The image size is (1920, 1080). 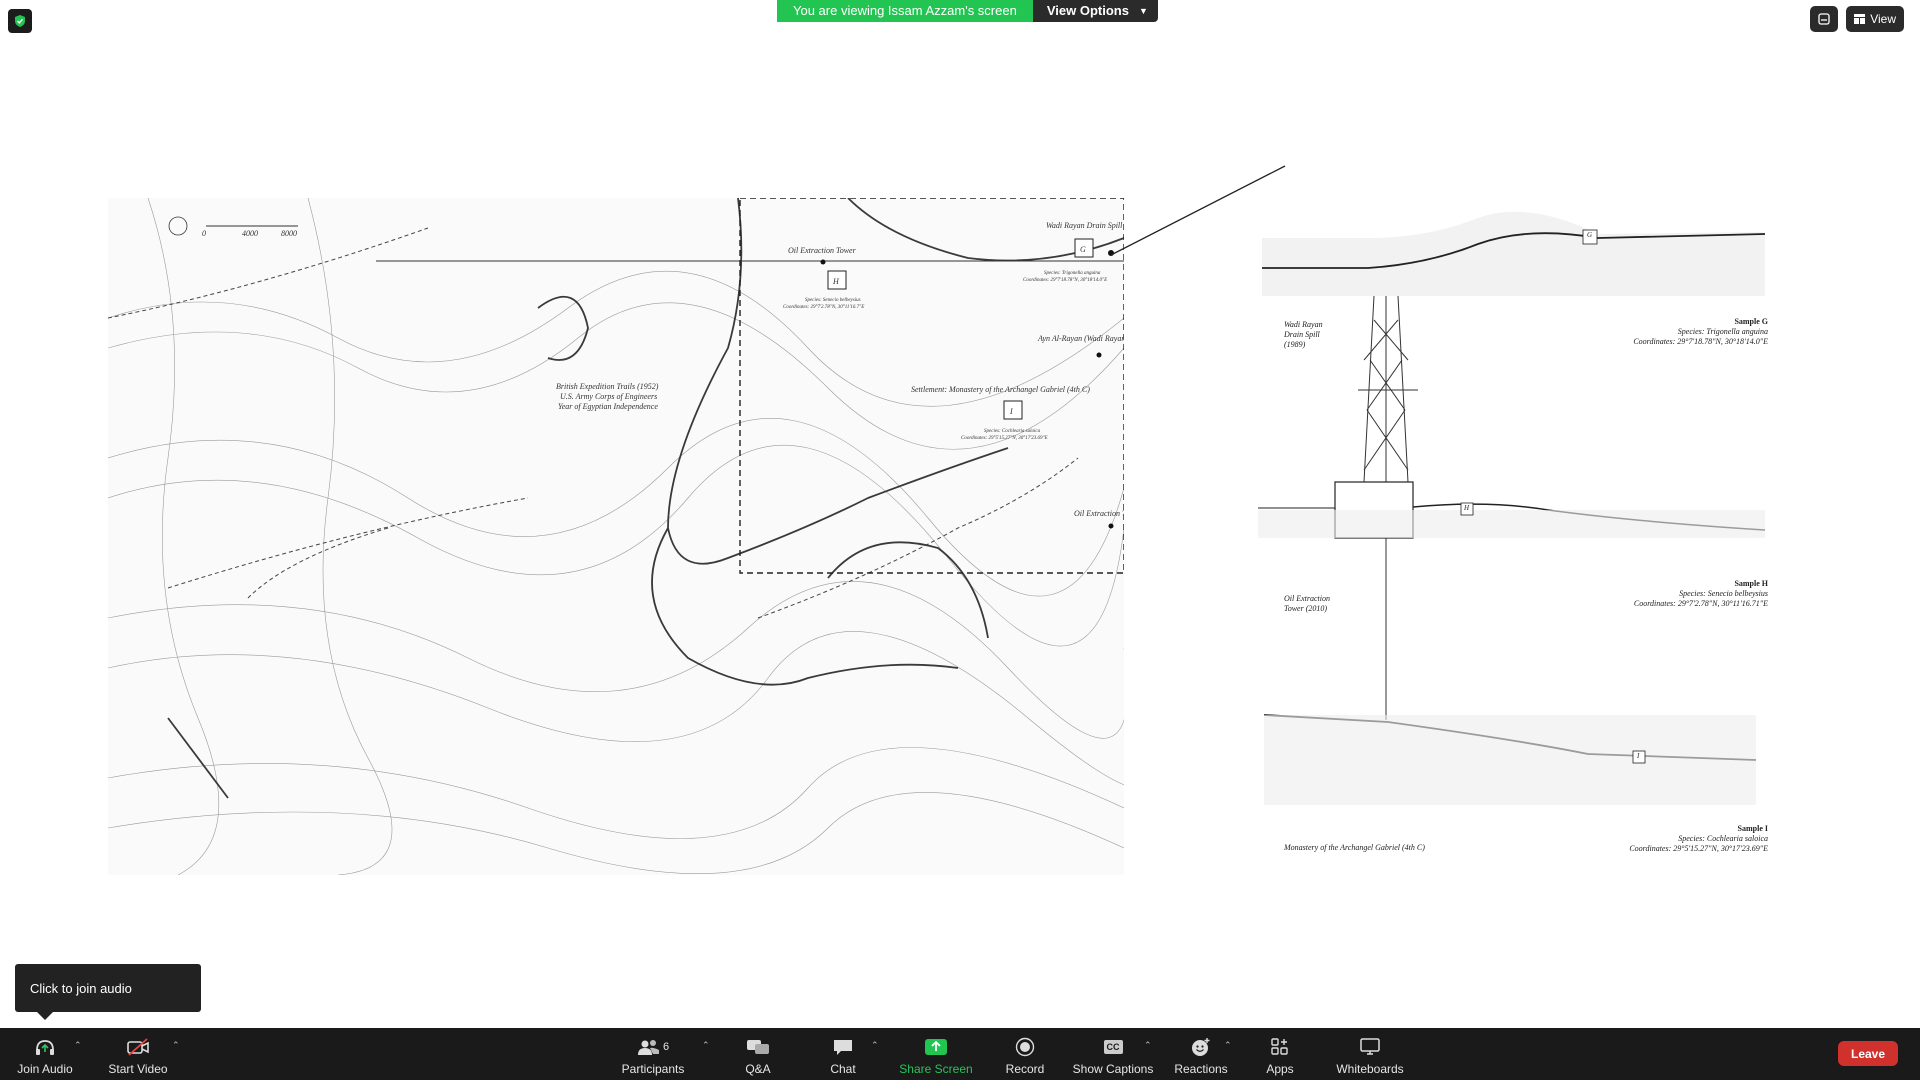 What do you see at coordinates (607, 386) in the screenshot?
I see `map-label-trail1: British Expedition Trails (1952)` at bounding box center [607, 386].